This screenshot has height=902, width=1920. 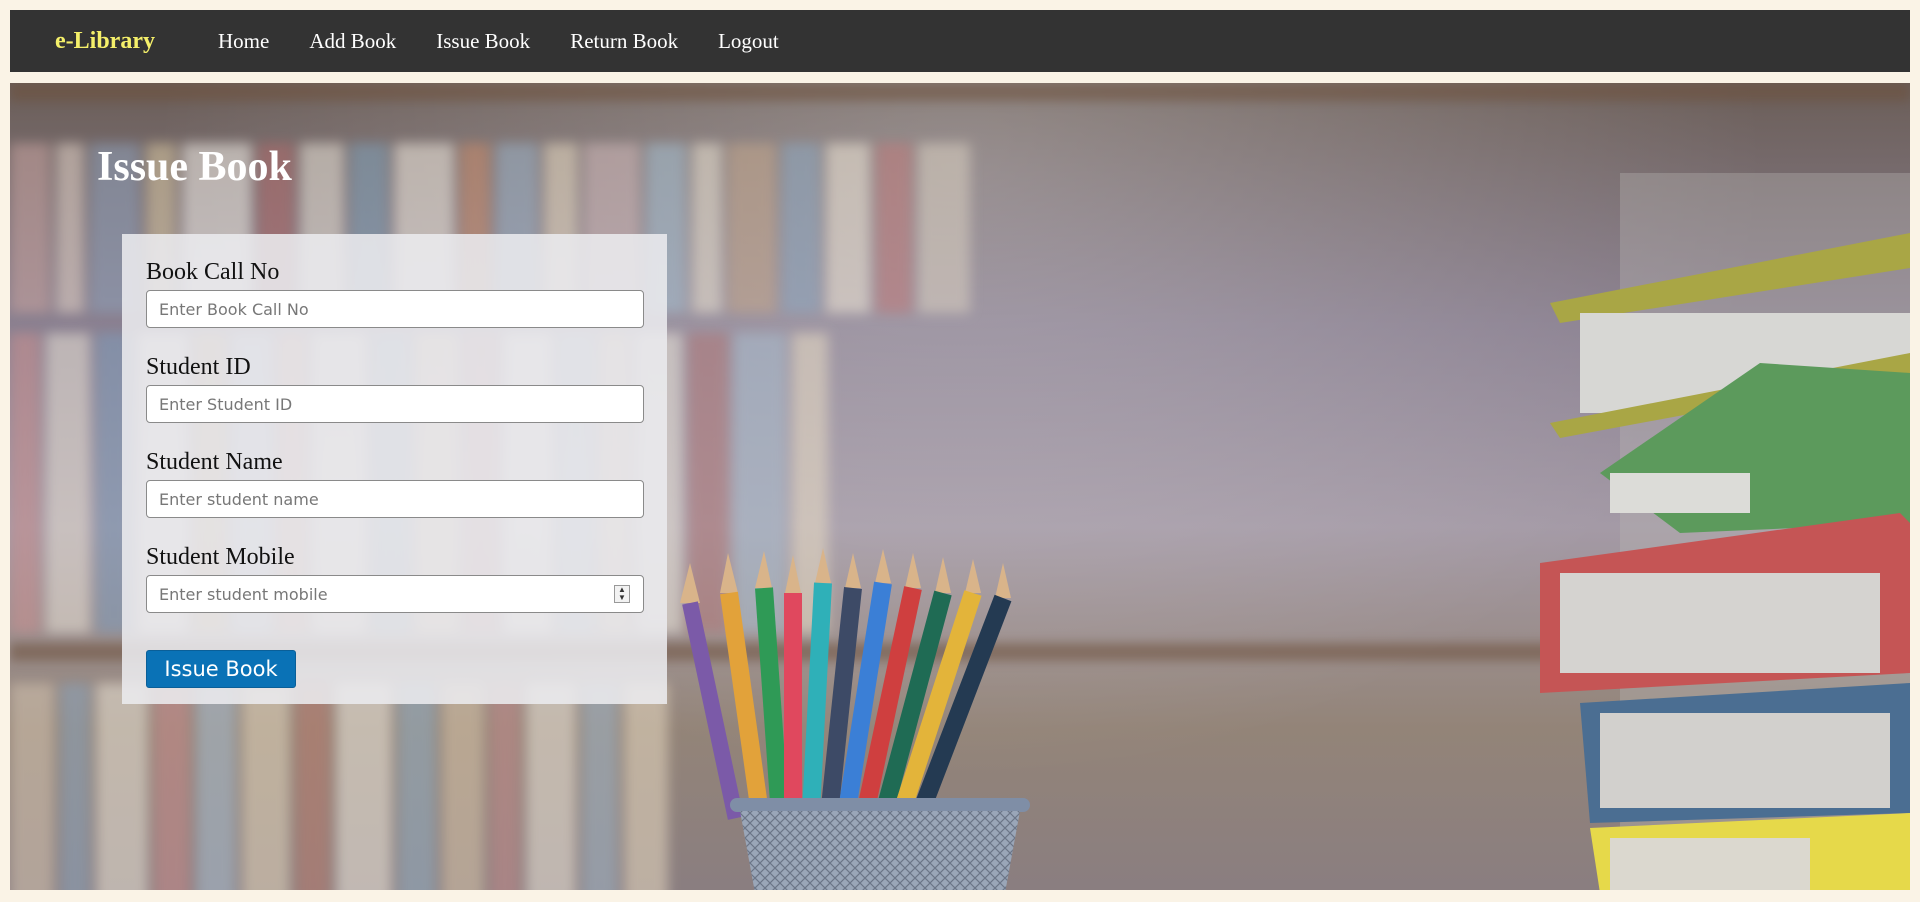 What do you see at coordinates (220, 557) in the screenshot?
I see `student-mobile-label: Student Mobile` at bounding box center [220, 557].